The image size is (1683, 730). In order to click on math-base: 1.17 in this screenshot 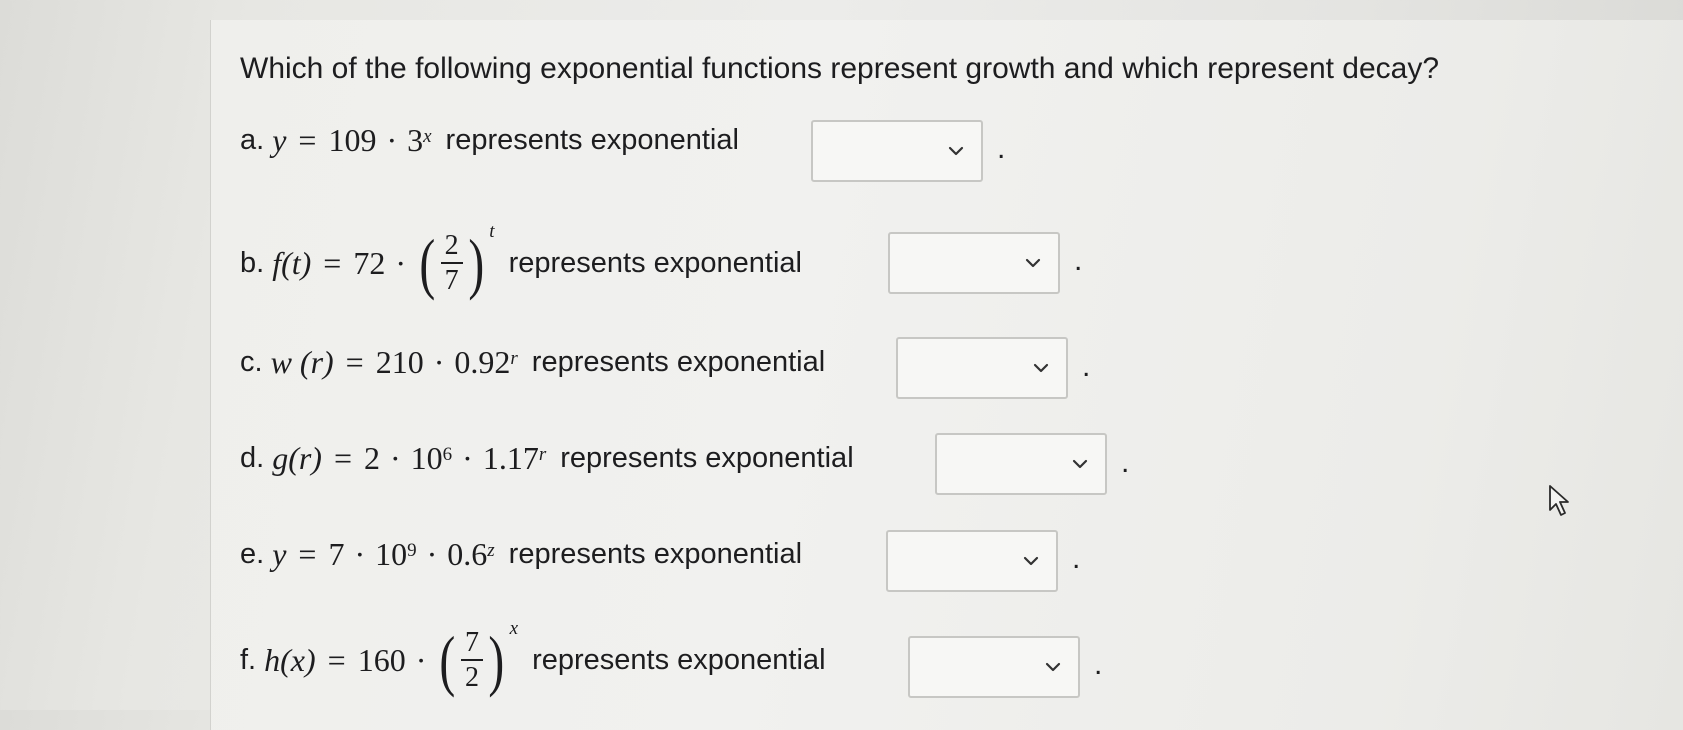, I will do `click(510, 458)`.